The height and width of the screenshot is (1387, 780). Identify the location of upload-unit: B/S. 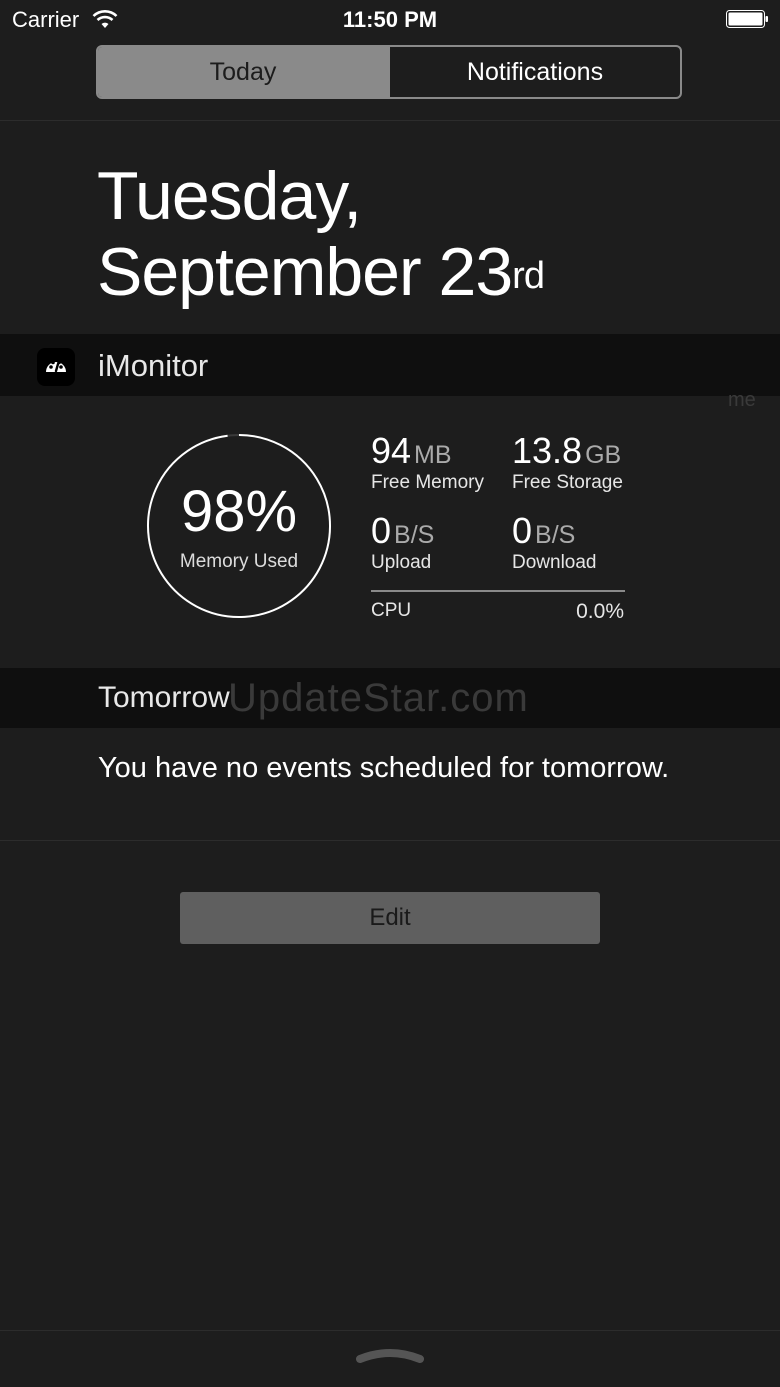
(414, 535).